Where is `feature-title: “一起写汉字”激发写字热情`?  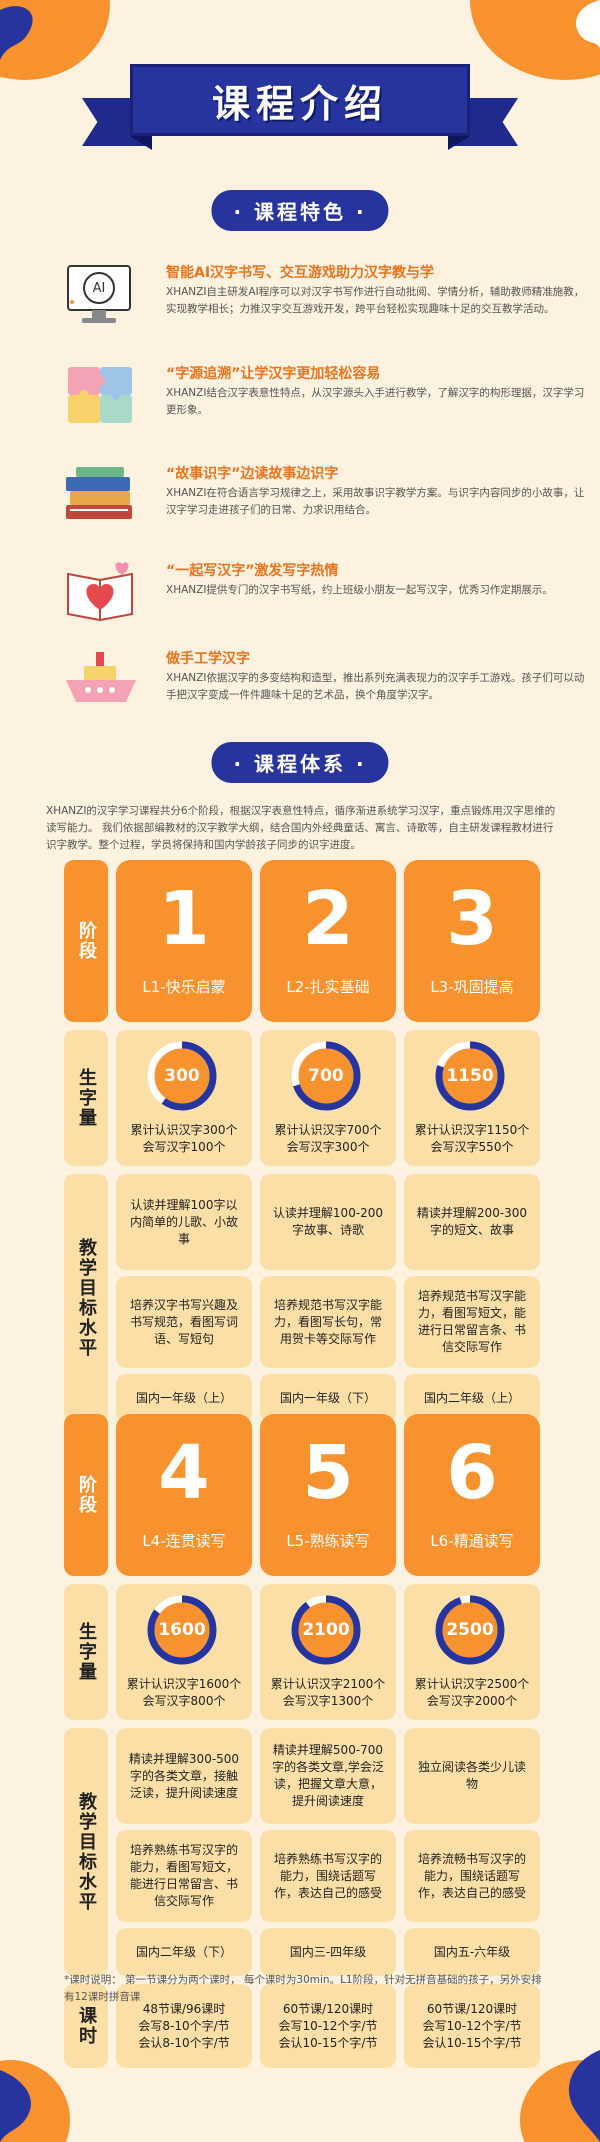
feature-title: “一起写汉字”激发写字热情 is located at coordinates (252, 571).